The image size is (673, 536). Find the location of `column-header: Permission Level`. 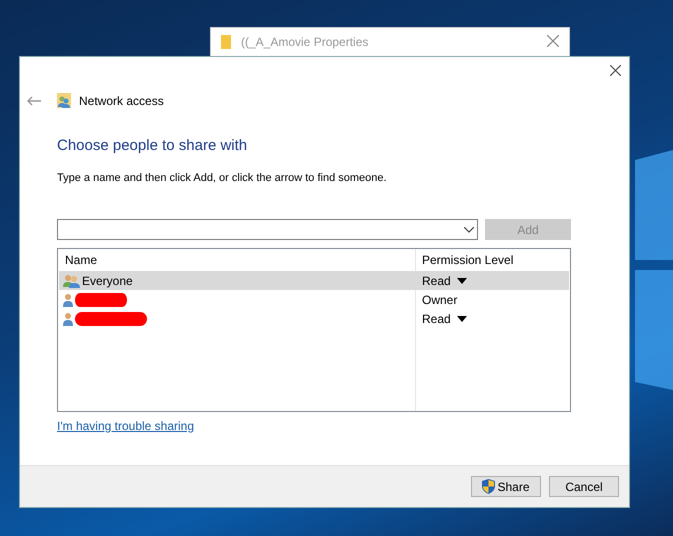

column-header: Permission Level is located at coordinates (468, 260).